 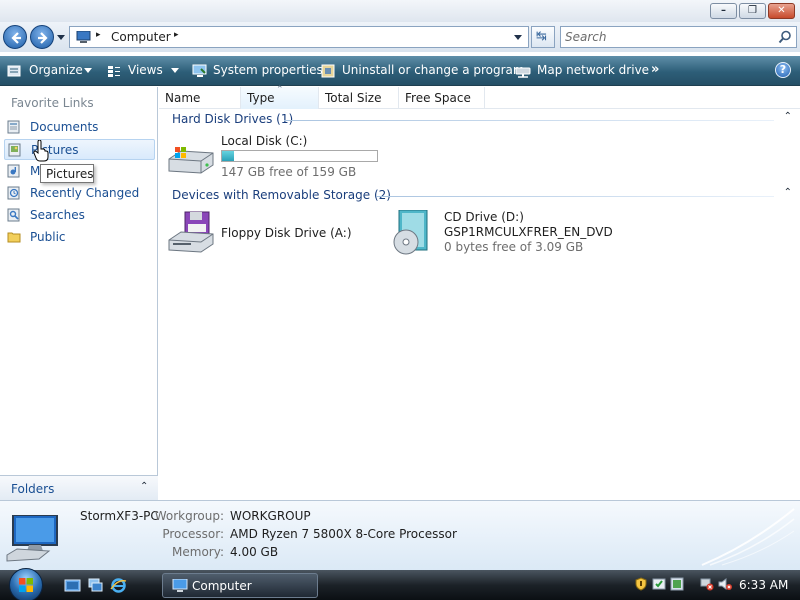 I want to click on programs-icon, so click(x=328, y=71).